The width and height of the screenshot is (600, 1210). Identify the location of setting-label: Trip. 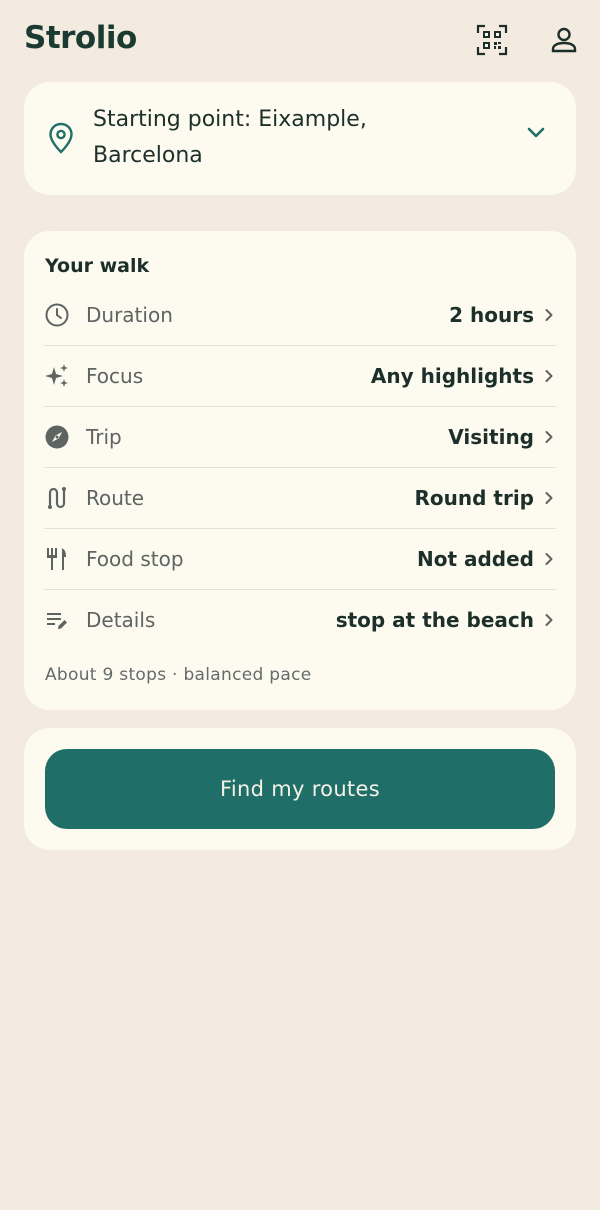
(104, 436).